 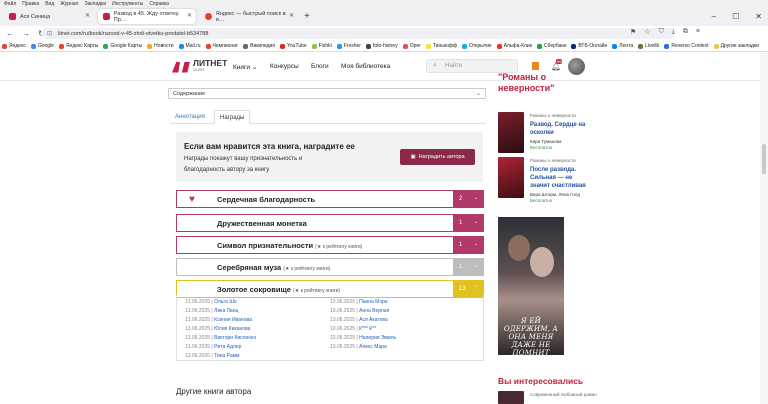 What do you see at coordinates (164, 46) in the screenshot?
I see `bookmark-label: Новости` at bounding box center [164, 46].